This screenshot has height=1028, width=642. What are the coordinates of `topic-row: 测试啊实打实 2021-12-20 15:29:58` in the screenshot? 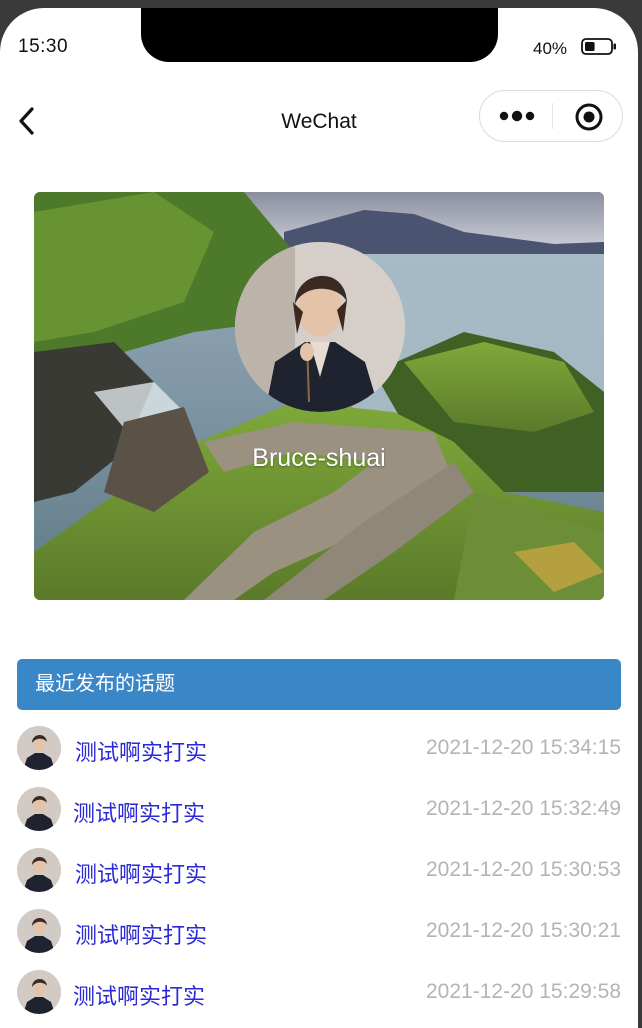 It's located at (319, 994).